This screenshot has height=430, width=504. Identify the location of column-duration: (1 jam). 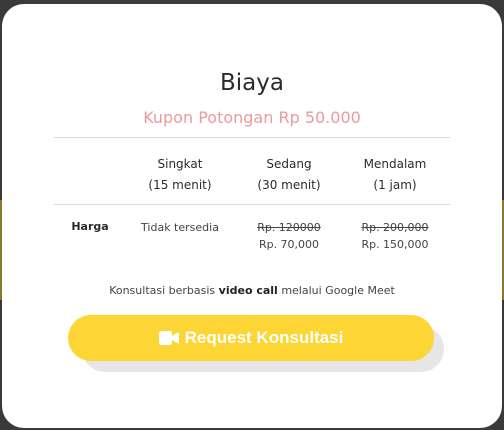
(395, 185).